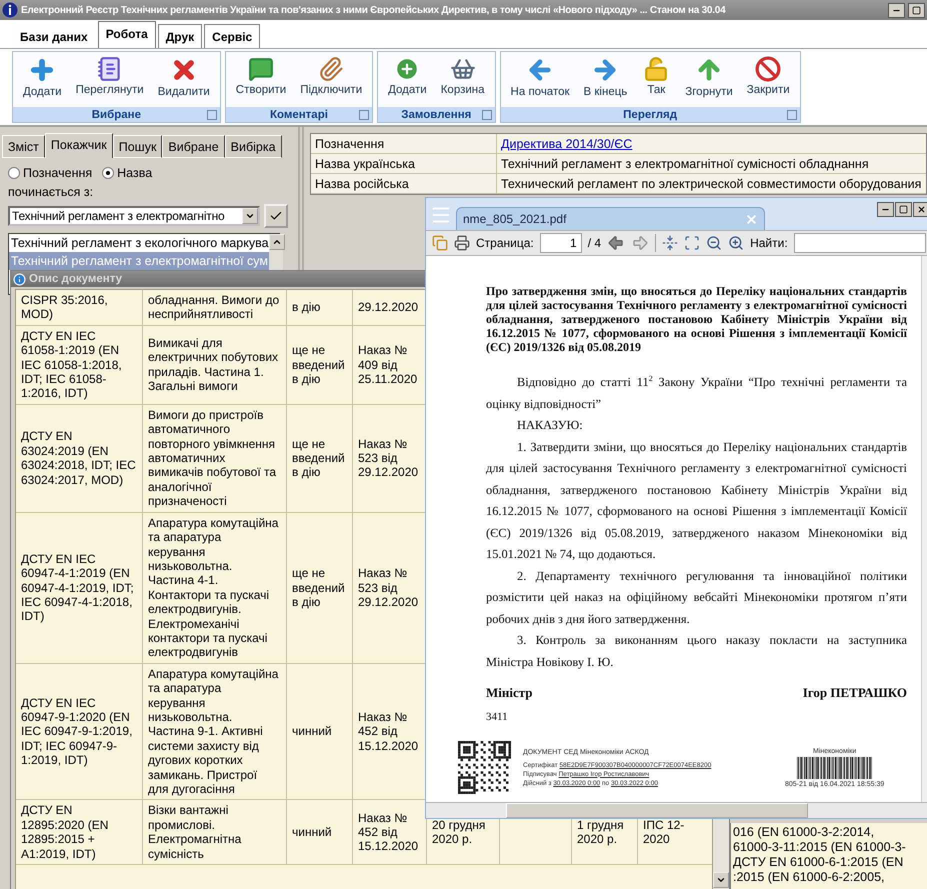  Describe the element at coordinates (711, 184) in the screenshot. I see `property-value: Технический регламент по электрической совместимости оборудования` at that location.